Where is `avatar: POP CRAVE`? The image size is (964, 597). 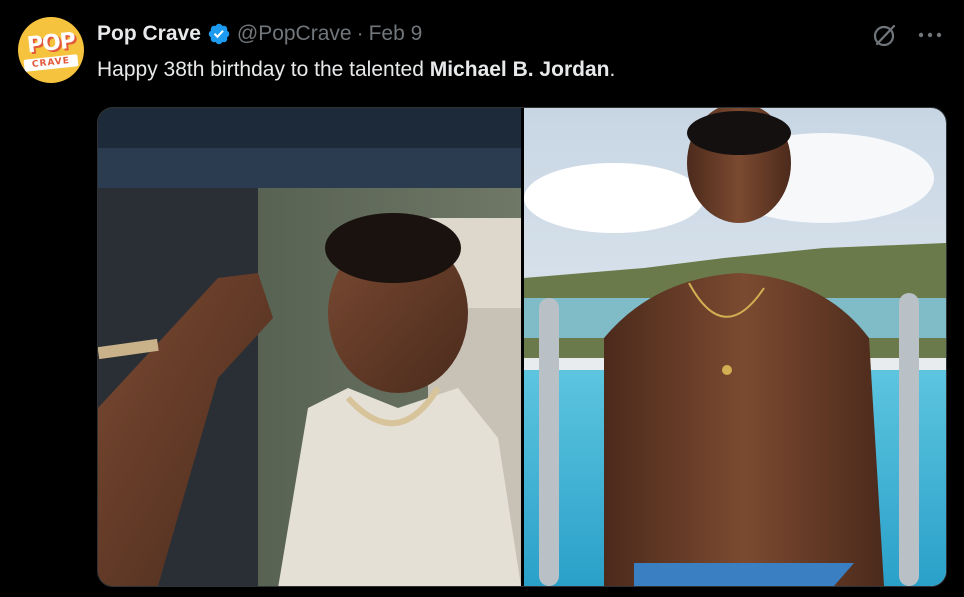
avatar: POP CRAVE is located at coordinates (51, 50).